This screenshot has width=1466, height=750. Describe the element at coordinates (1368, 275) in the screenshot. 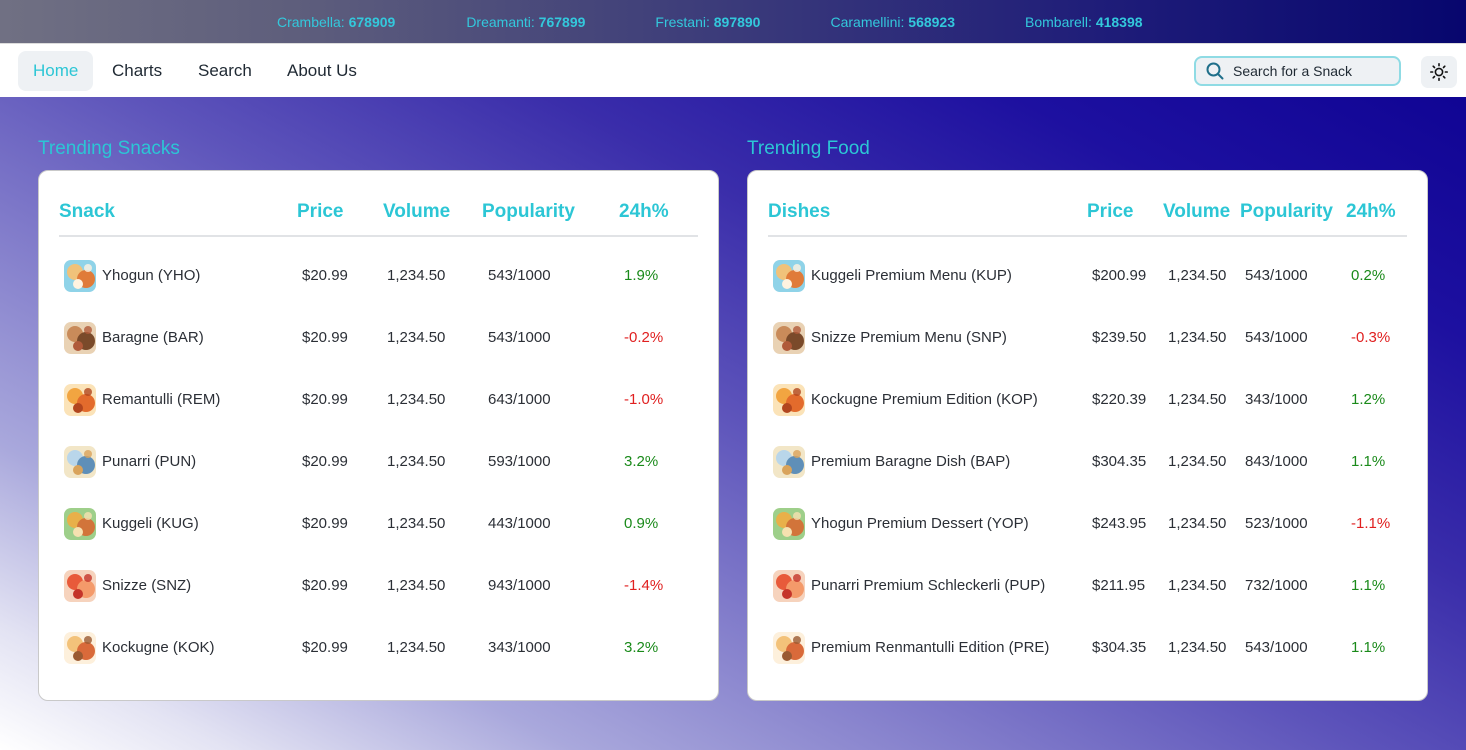

I see `change-cell: 0.2%` at that location.